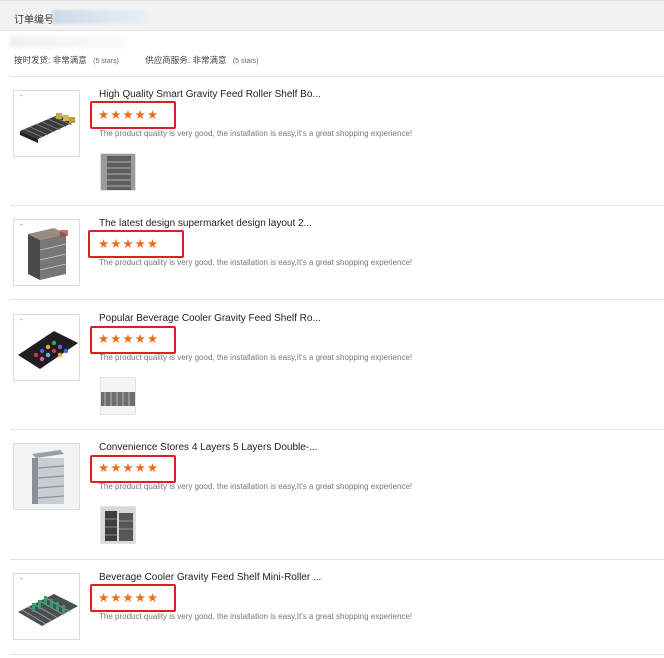 The image size is (664, 658). Describe the element at coordinates (69, 42) in the screenshot. I see `redacted-area` at that location.